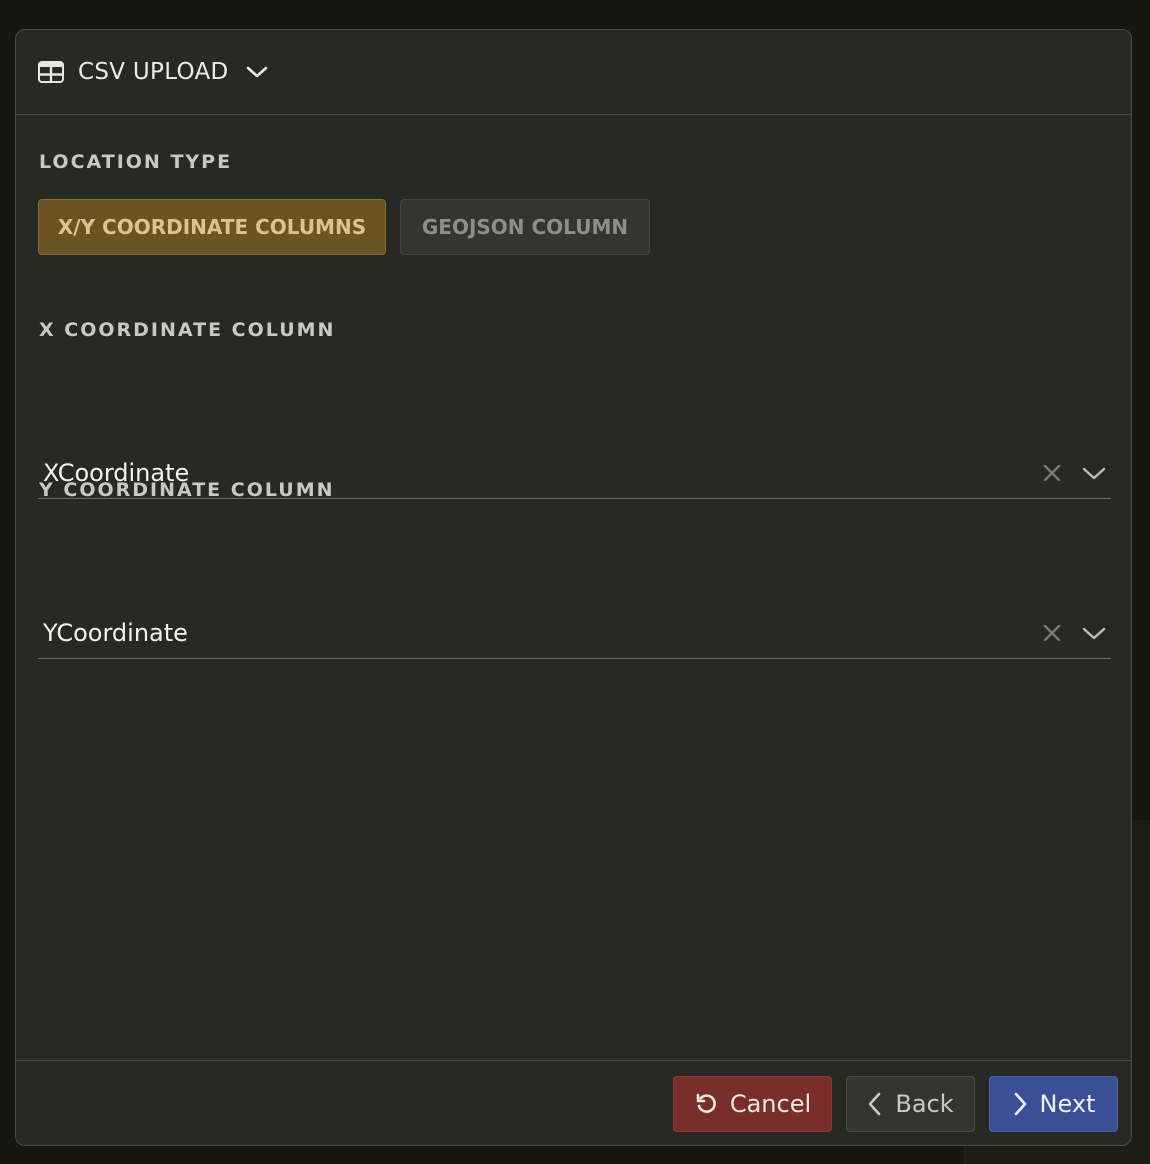 The image size is (1150, 1164). Describe the element at coordinates (1067, 1104) in the screenshot. I see `next-button-label: Next` at that location.